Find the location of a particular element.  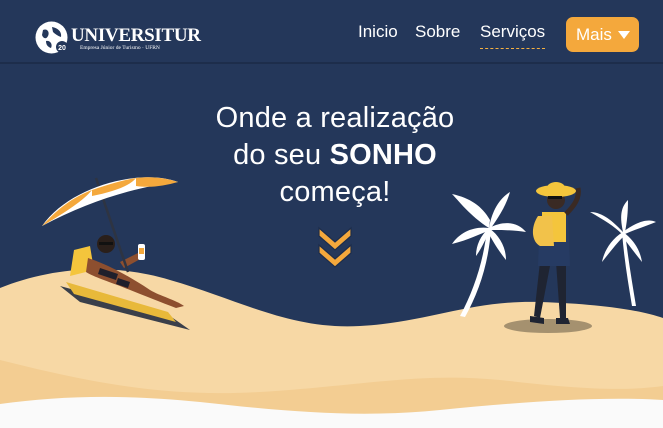

nav-link-servicos: Serviços is located at coordinates (513, 35).